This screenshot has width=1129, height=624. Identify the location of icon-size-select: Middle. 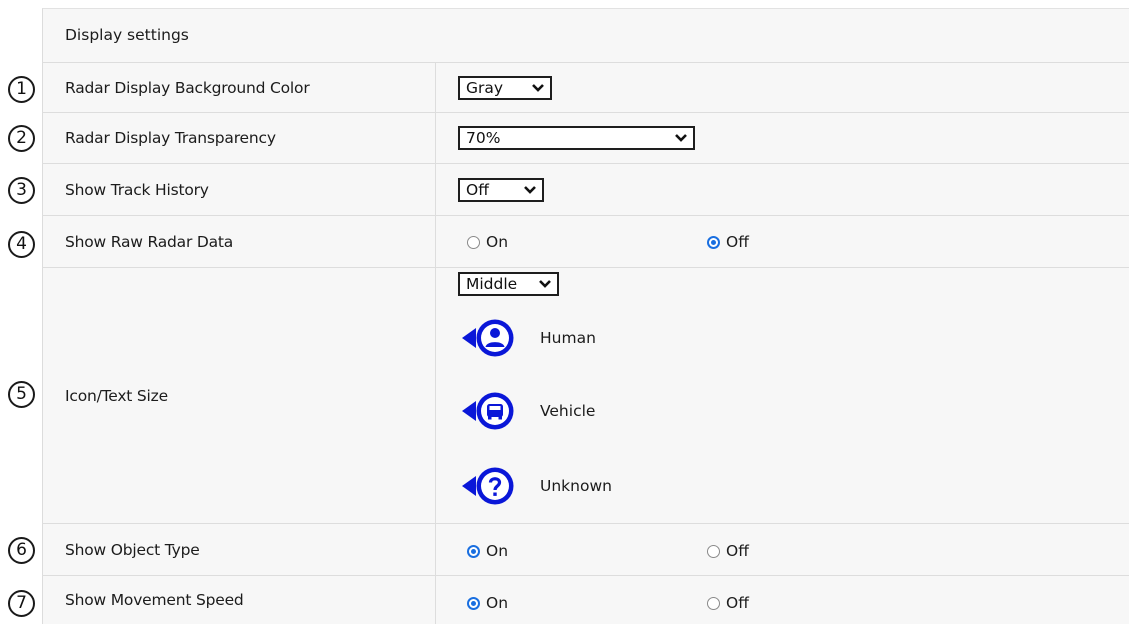
(508, 284).